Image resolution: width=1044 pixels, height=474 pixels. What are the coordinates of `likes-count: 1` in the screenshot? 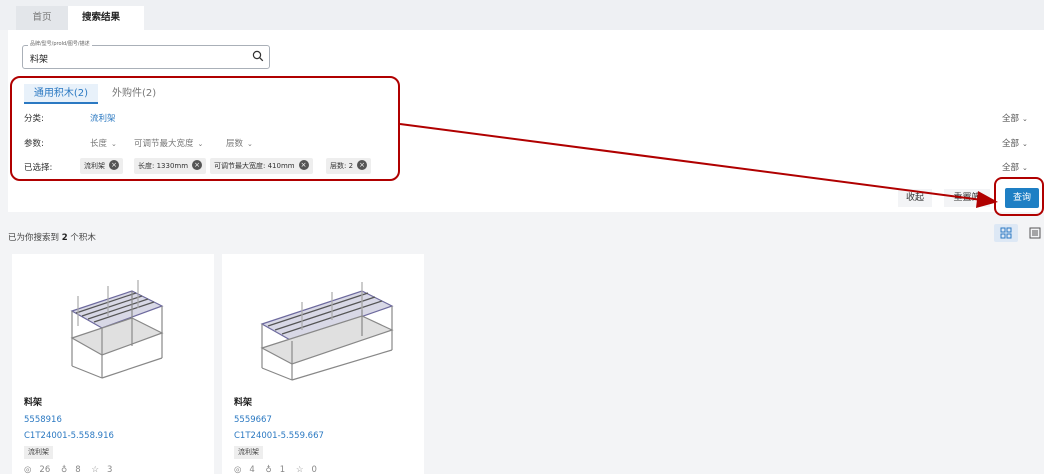 It's located at (282, 469).